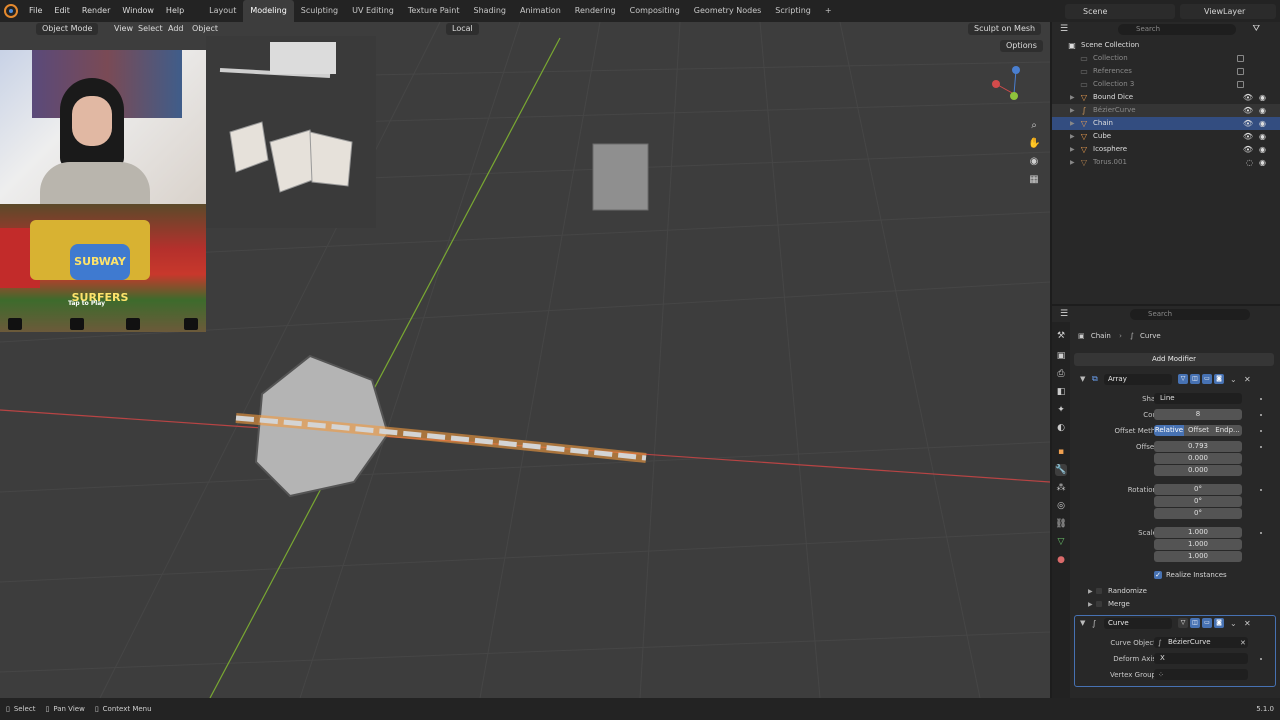  I want to click on add-modifier-button: Add Modifier, so click(1174, 359).